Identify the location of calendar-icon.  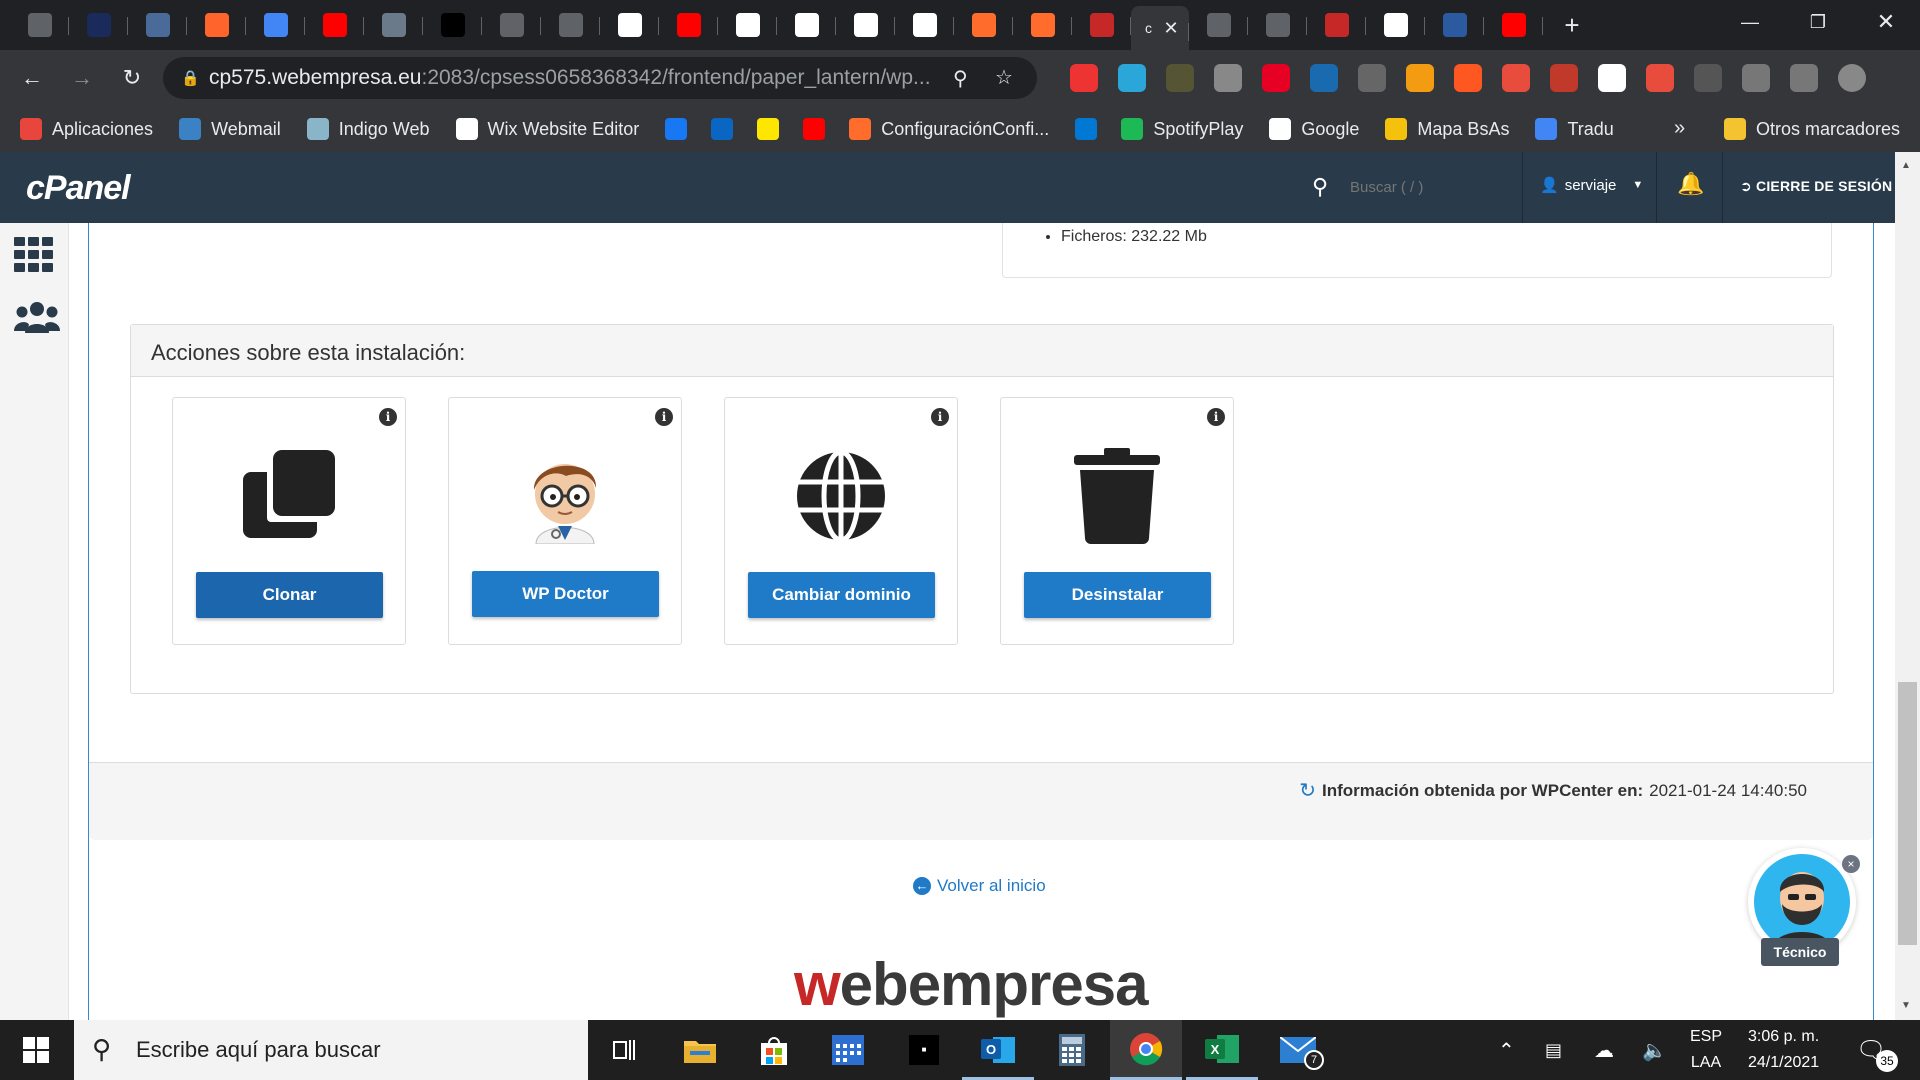
(848, 1050).